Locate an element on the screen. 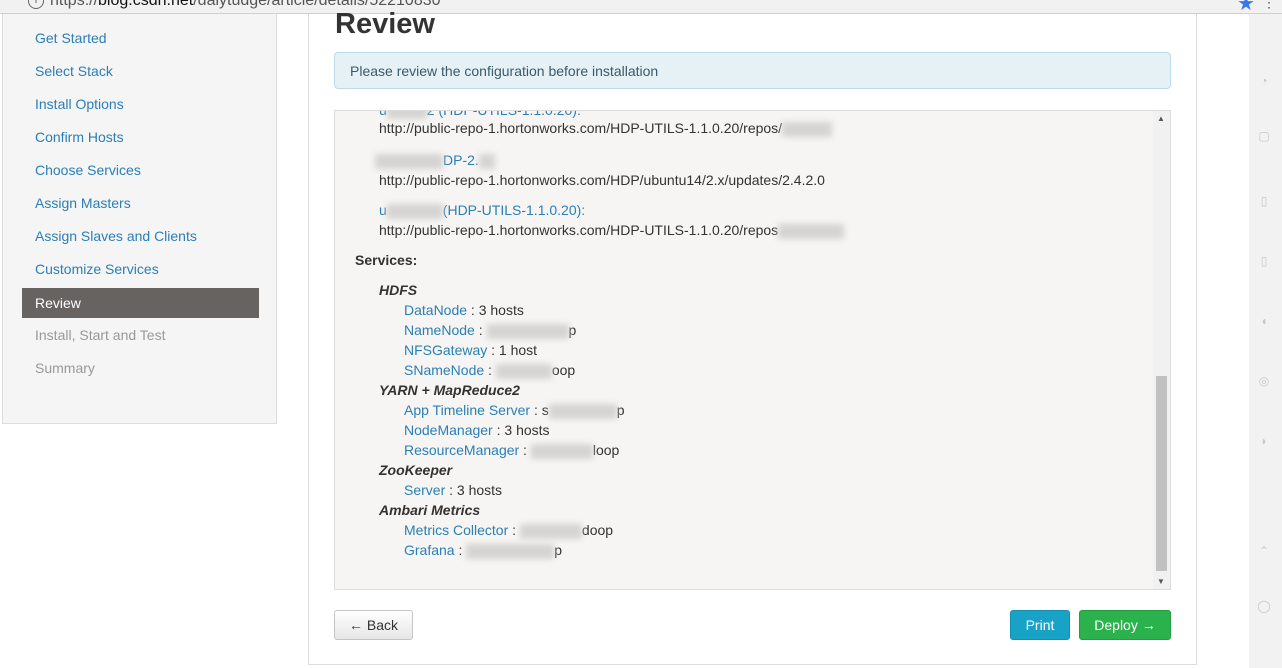 This screenshot has width=1282, height=668. nav-item-assign-masters: Assign Masters is located at coordinates (140, 203).